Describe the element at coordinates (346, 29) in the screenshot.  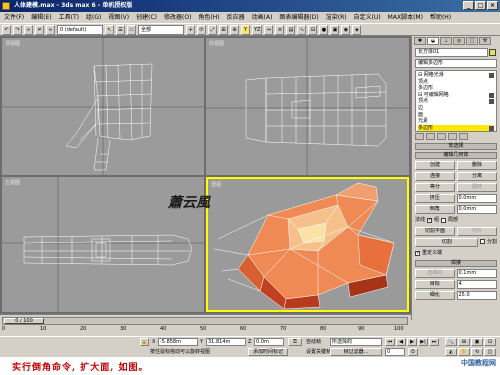
I see `render-icon: ◉` at that location.